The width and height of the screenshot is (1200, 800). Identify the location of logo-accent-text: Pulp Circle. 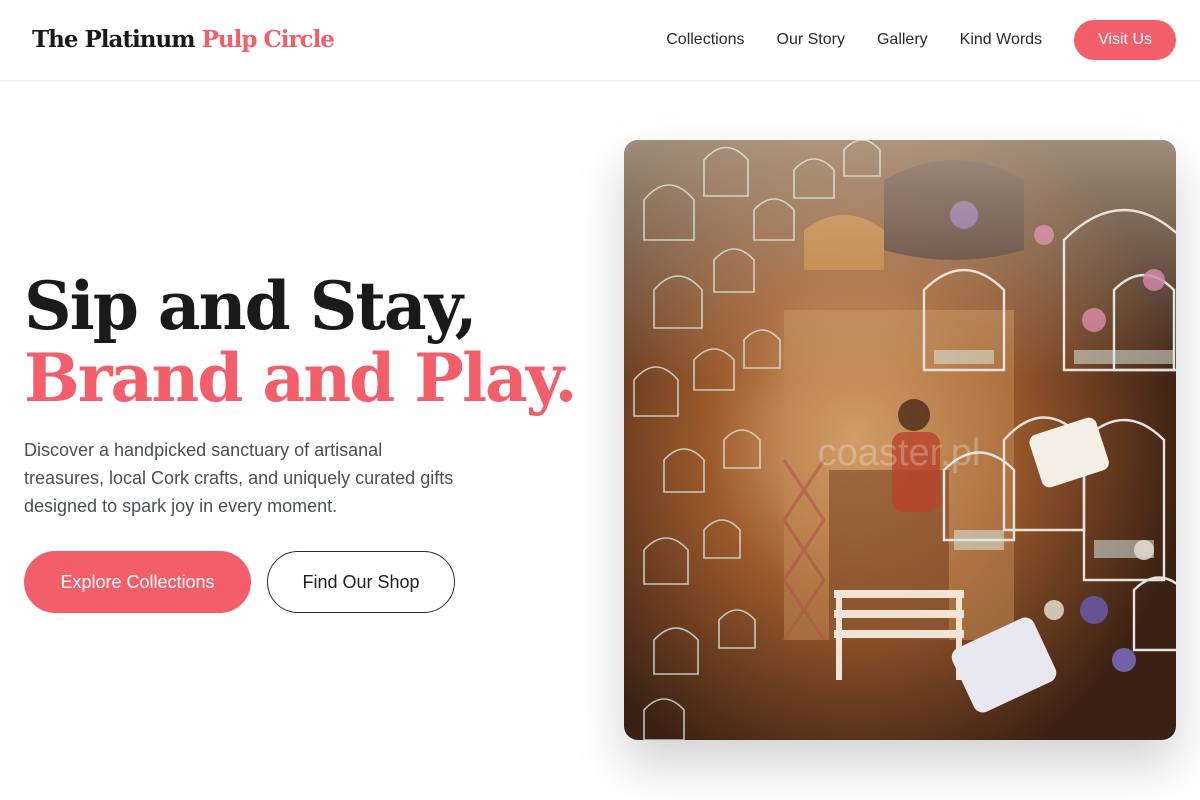
(268, 39).